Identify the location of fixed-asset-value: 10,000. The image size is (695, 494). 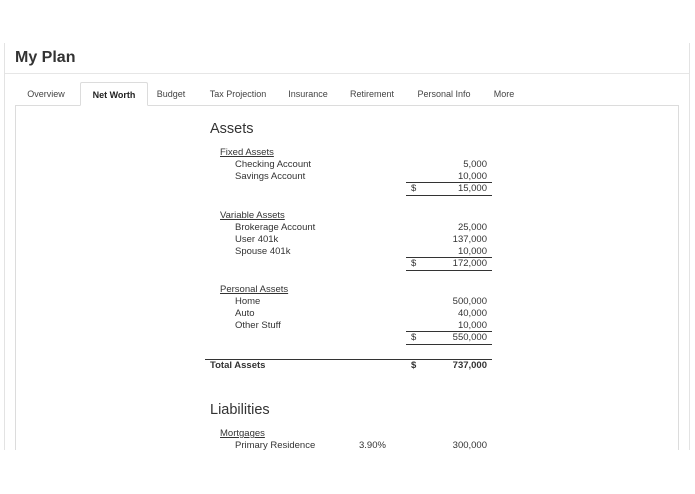
(472, 176).